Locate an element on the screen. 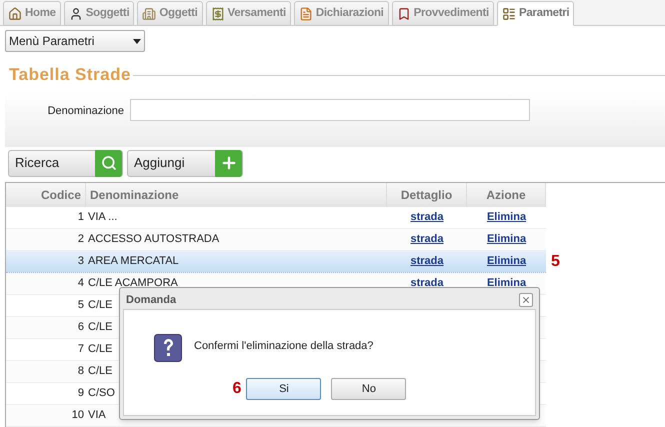  callout-number: 5 is located at coordinates (555, 262).